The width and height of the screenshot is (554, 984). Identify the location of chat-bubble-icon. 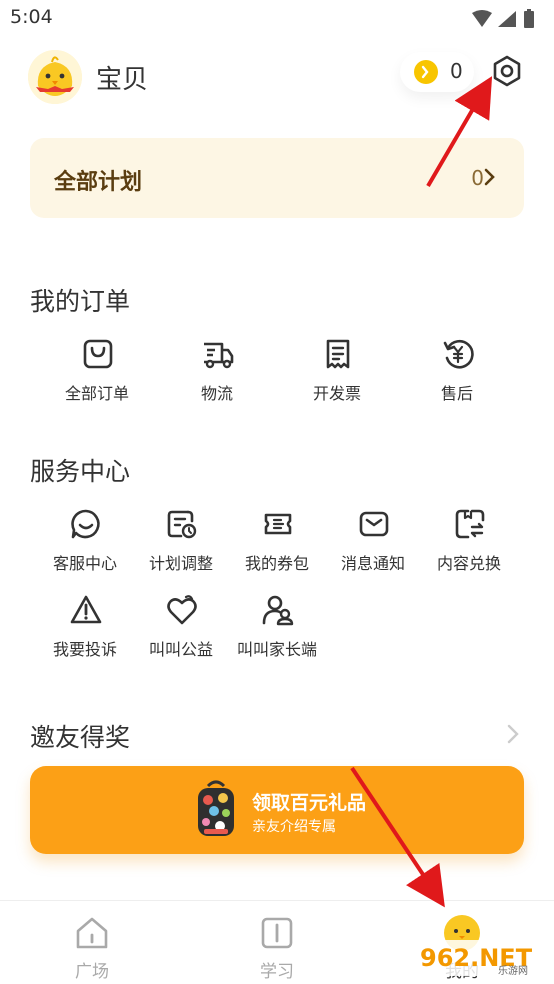
(85, 524).